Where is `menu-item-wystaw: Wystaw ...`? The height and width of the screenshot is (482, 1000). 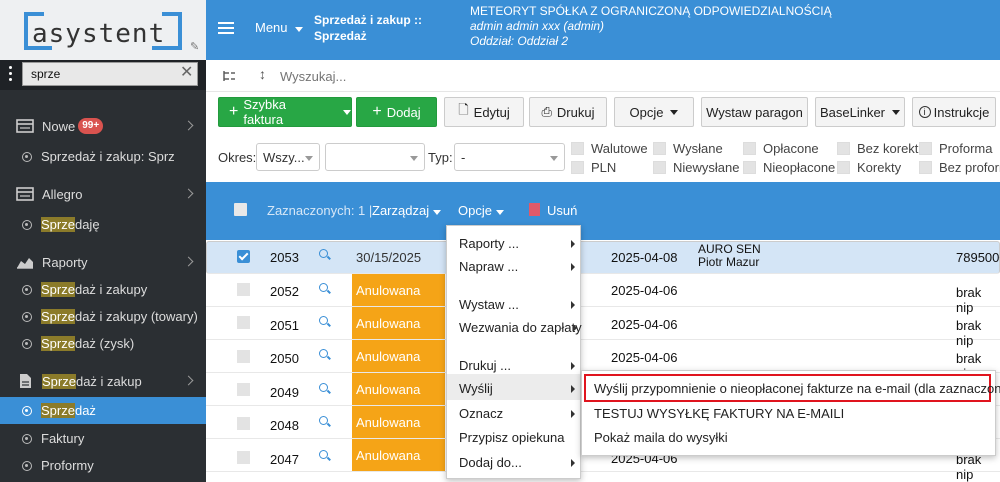 menu-item-wystaw: Wystaw ... is located at coordinates (489, 304).